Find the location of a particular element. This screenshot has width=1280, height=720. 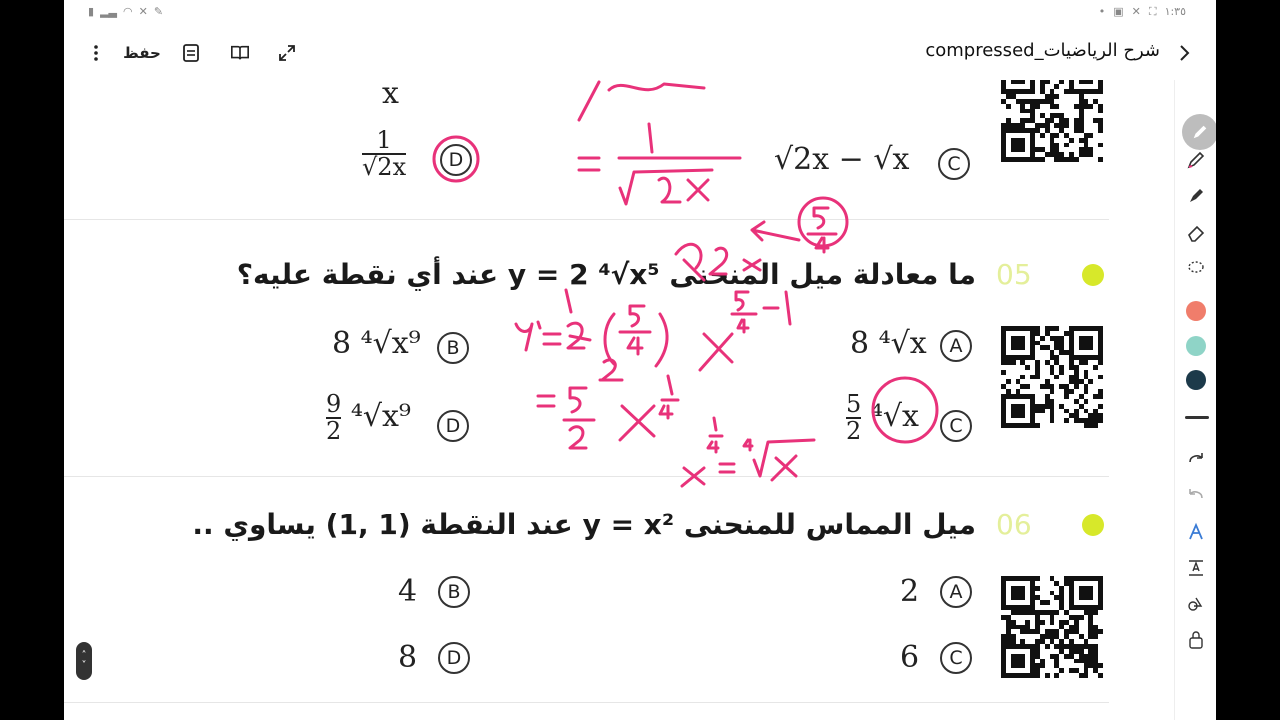

expand-icon is located at coordinates (287, 53).